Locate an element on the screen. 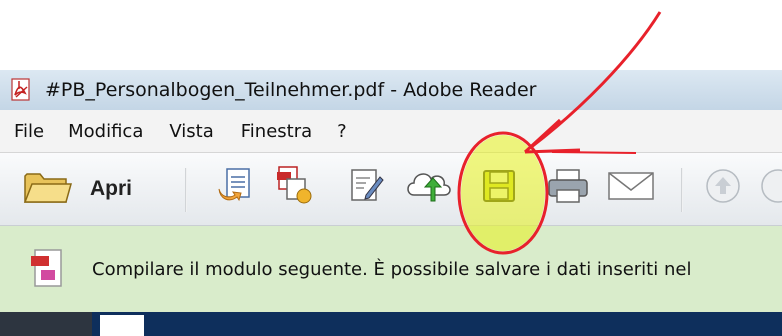 This screenshot has height=336, width=782. navigation-pane is located at coordinates (46, 324).